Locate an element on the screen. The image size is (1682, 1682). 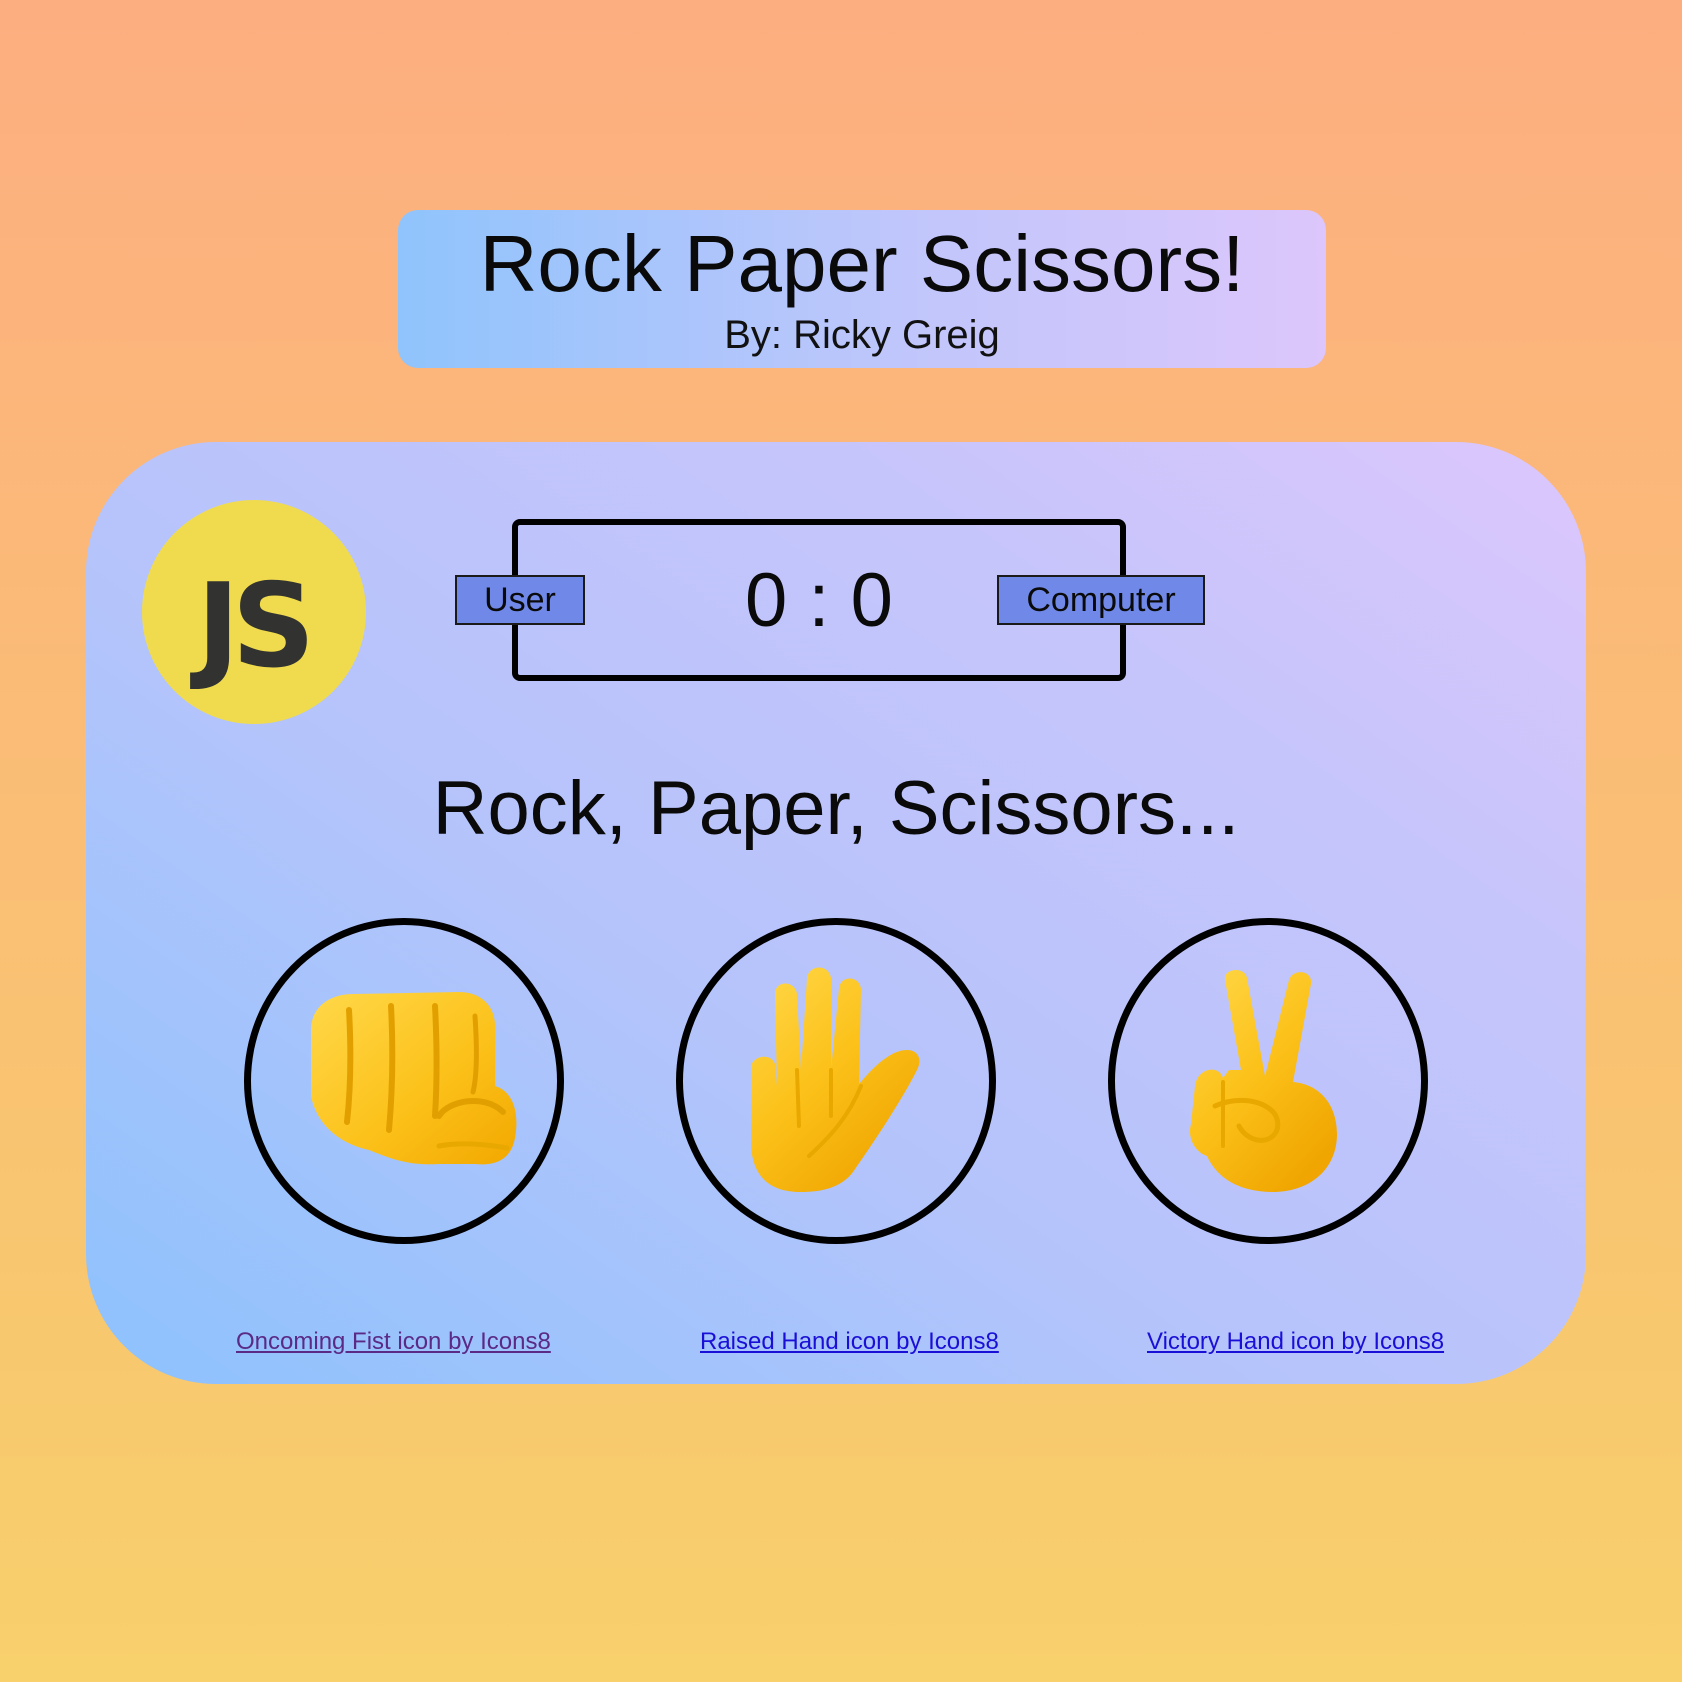
header: Rock Paper Scissors! By: Ricky Greig is located at coordinates (862, 289).